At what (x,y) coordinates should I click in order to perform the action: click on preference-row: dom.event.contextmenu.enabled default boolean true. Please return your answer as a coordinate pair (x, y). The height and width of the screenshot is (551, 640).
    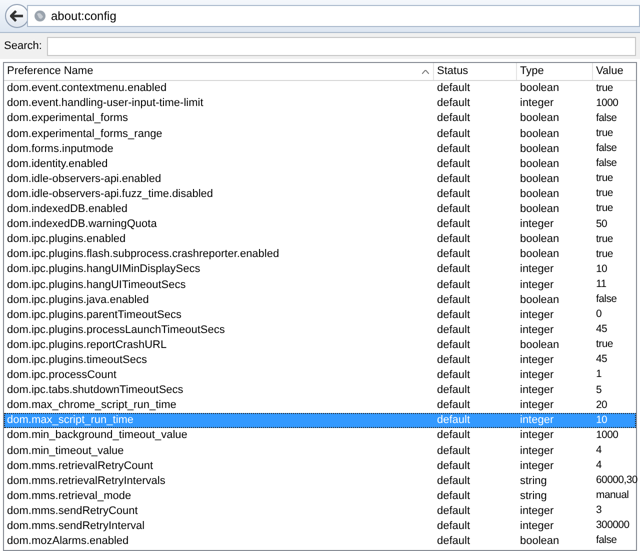
    Looking at the image, I should click on (320, 88).